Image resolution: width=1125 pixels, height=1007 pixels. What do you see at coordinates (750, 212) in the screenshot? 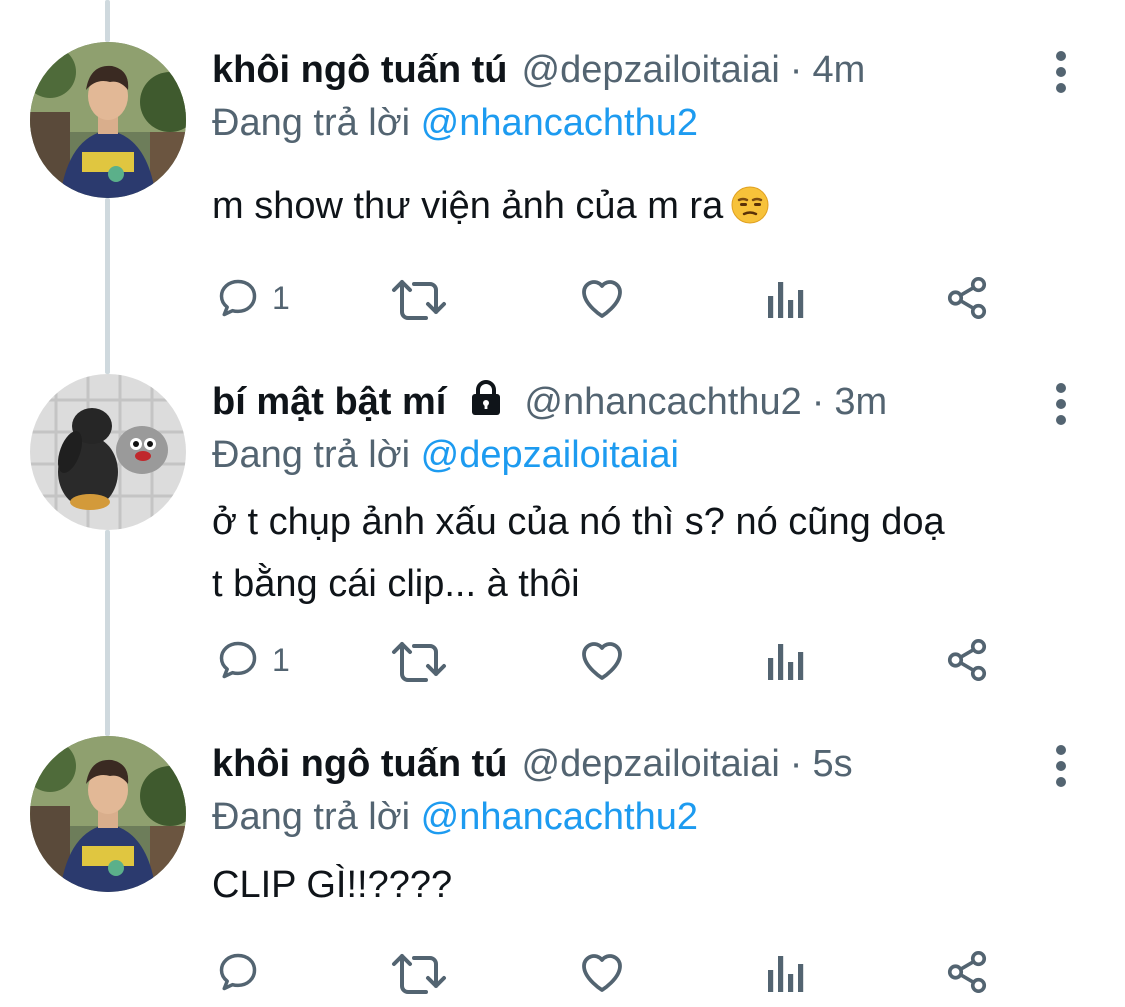
I see `unamused-face-emoji` at bounding box center [750, 212].